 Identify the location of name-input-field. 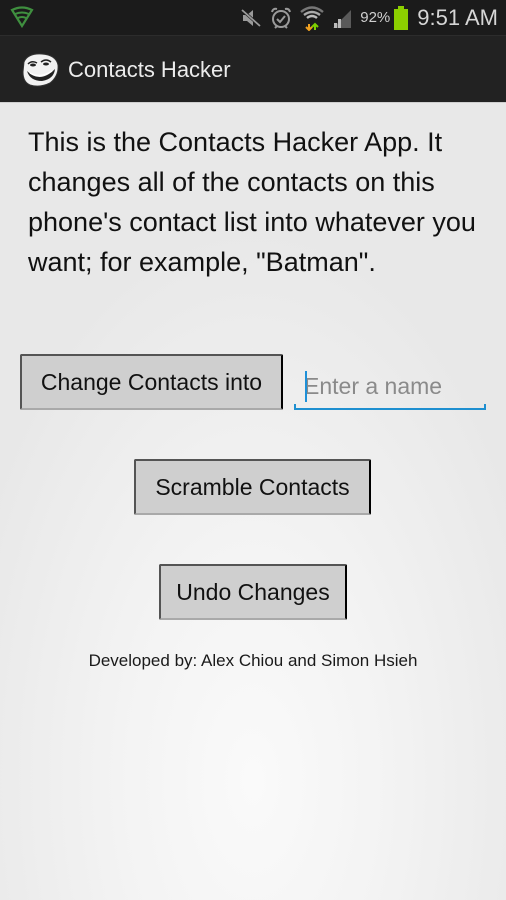
(390, 387).